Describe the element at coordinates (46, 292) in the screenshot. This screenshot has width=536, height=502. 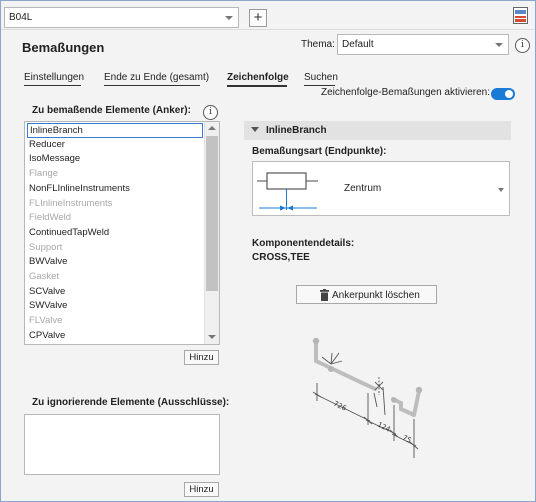
I see `list-item: SCValve` at that location.